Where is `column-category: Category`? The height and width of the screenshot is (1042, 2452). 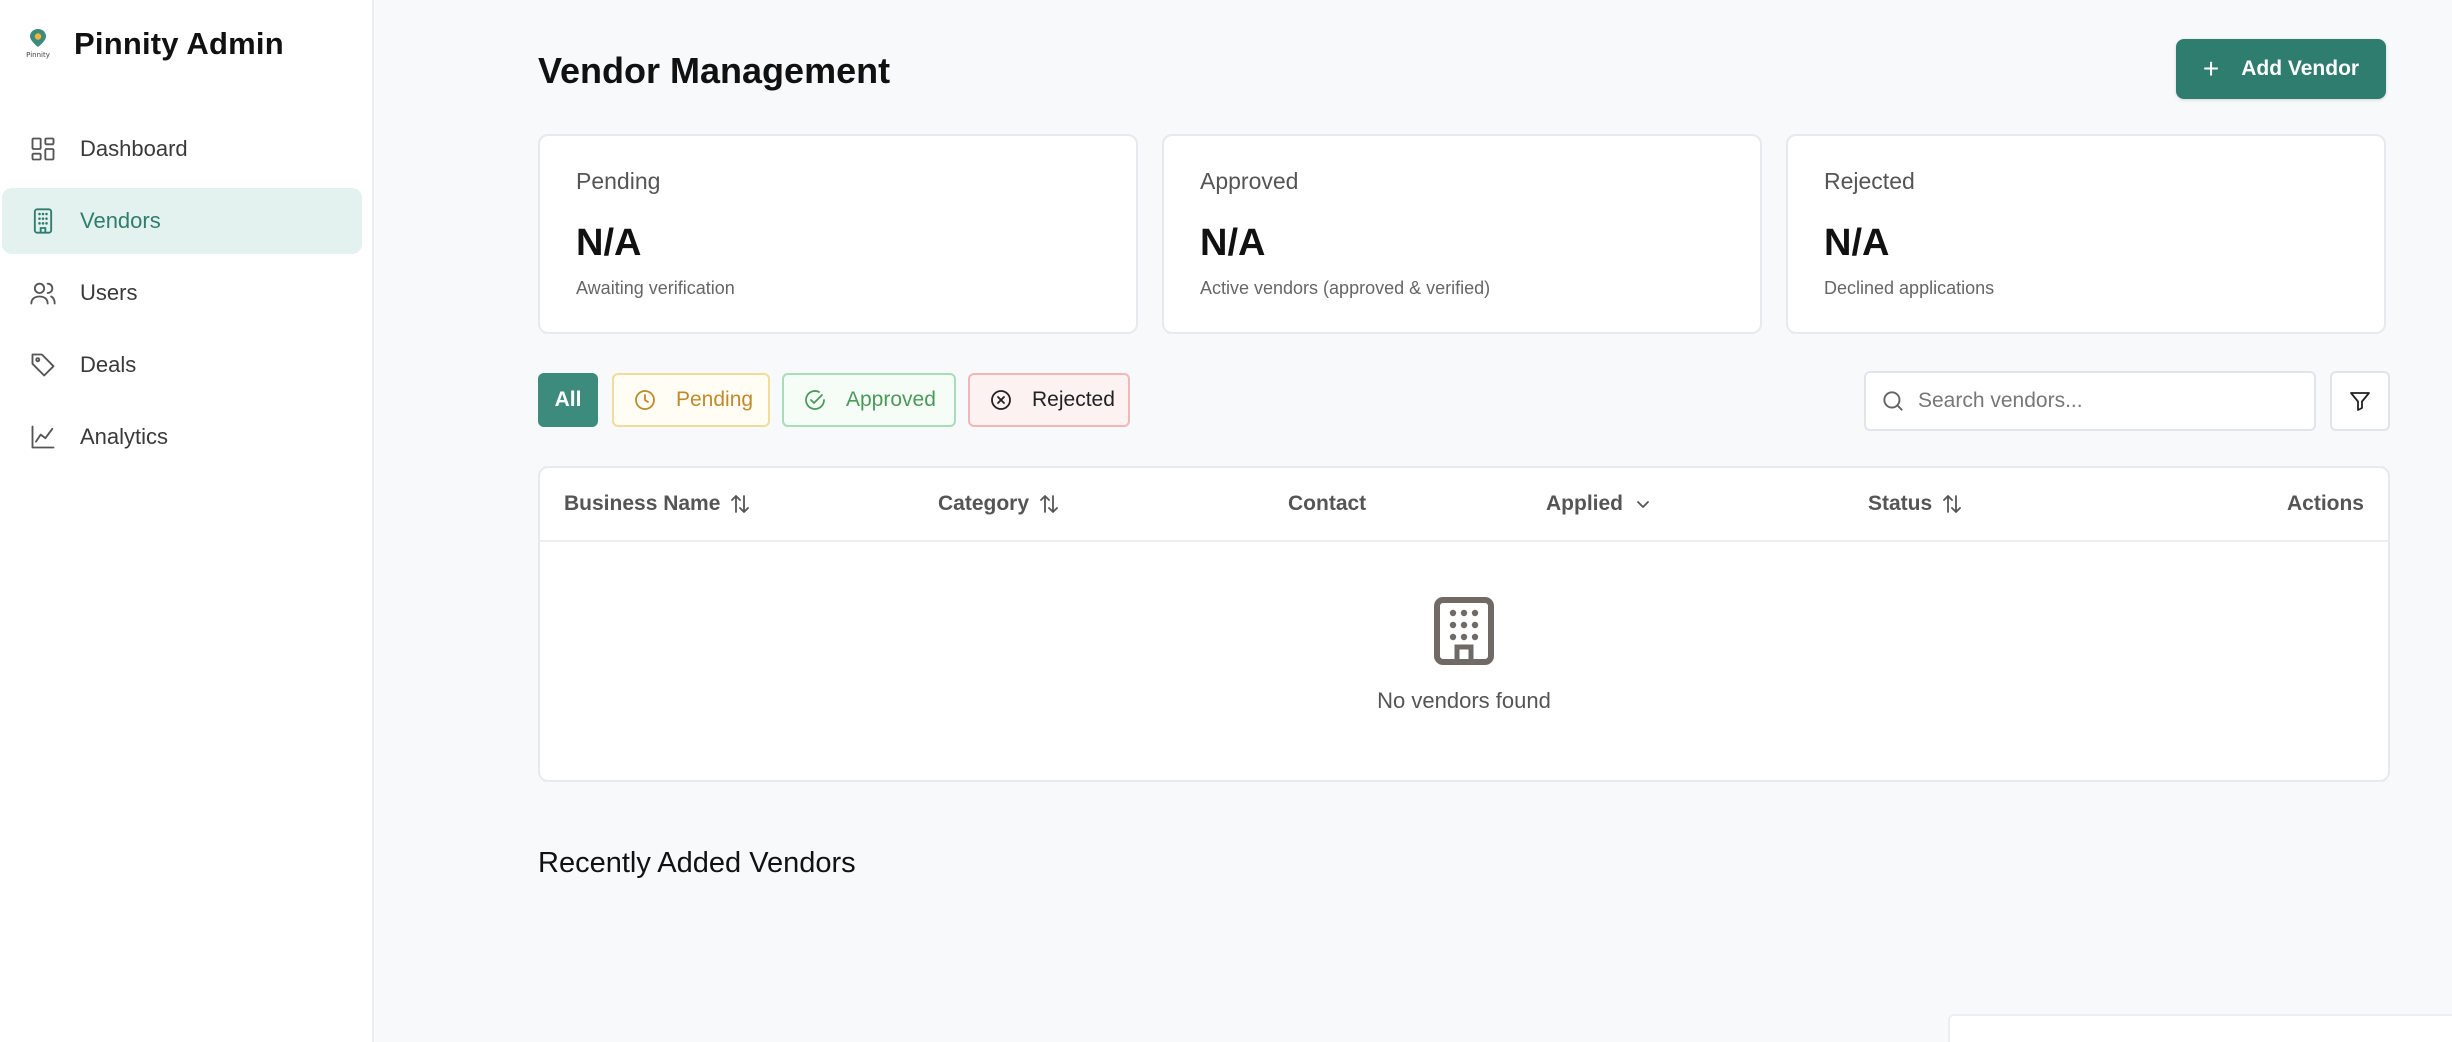
column-category: Category is located at coordinates (999, 504).